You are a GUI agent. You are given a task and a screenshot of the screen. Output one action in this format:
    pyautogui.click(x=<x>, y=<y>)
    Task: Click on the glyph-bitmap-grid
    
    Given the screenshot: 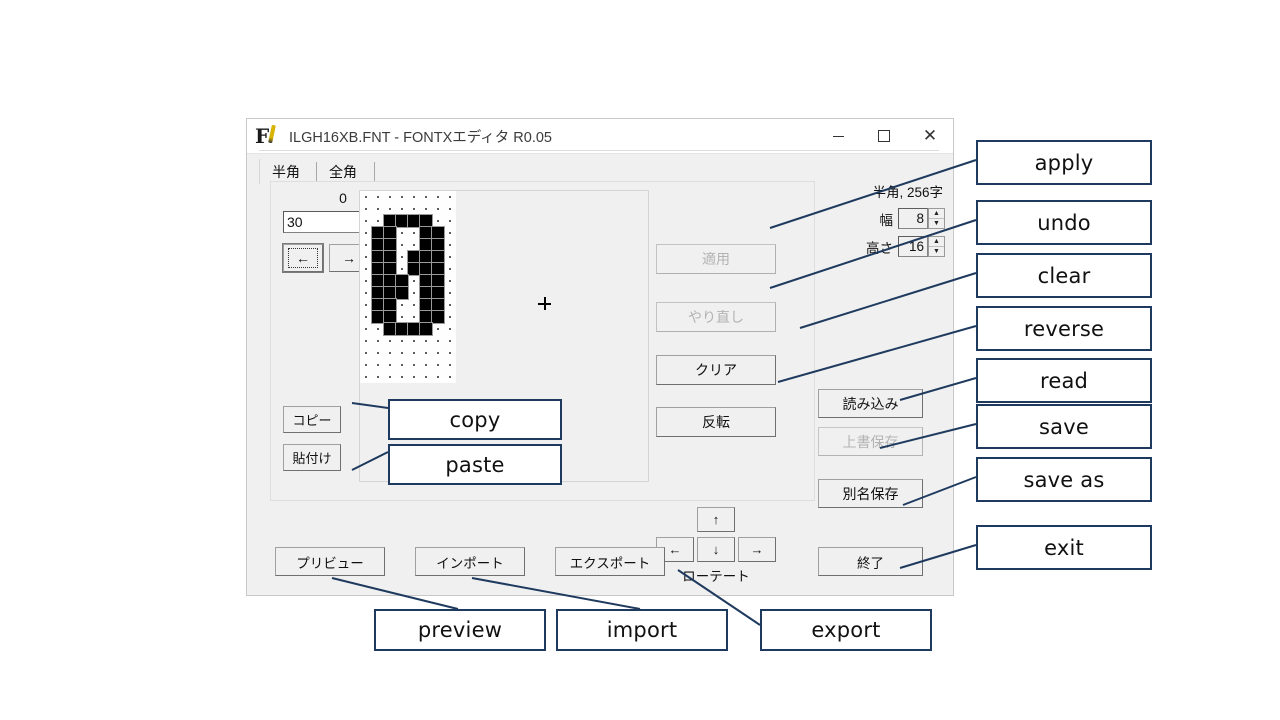 What is the action you would take?
    pyautogui.click(x=408, y=287)
    